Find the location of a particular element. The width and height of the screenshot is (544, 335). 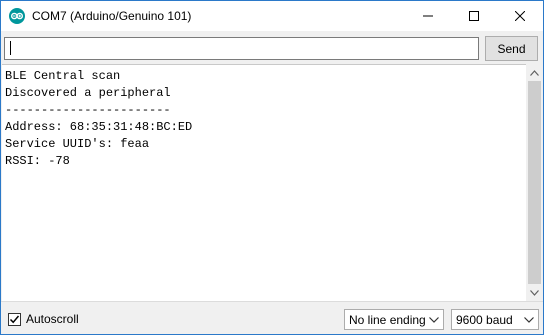

checkmark-icon is located at coordinates (14, 319).